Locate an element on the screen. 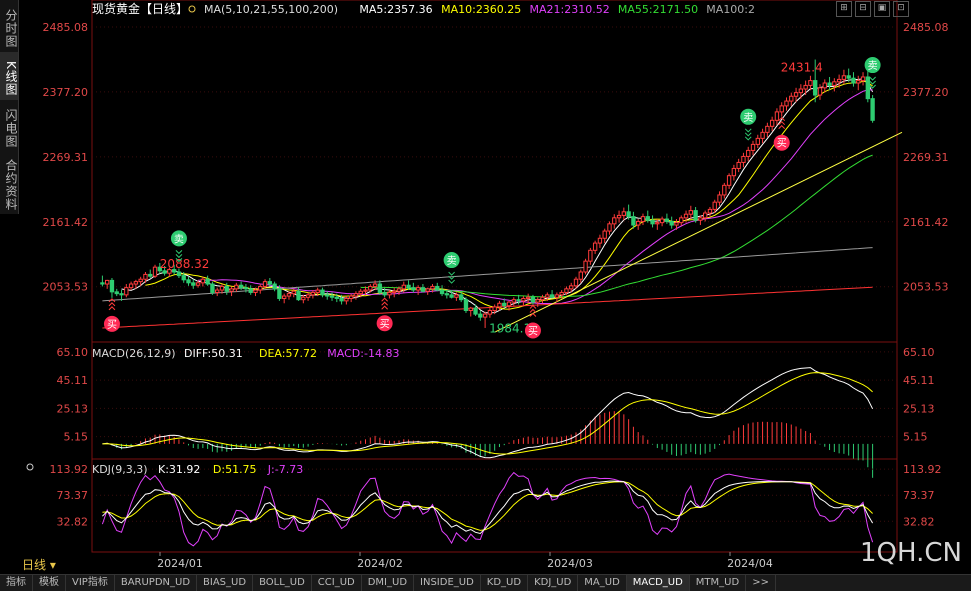  indicator-tab: BARUPDN_UD is located at coordinates (156, 583).